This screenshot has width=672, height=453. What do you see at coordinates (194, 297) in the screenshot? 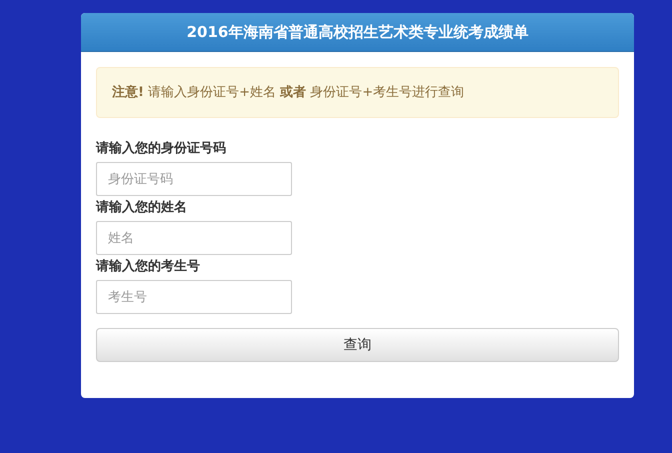
I see `input-field: 考生号` at bounding box center [194, 297].